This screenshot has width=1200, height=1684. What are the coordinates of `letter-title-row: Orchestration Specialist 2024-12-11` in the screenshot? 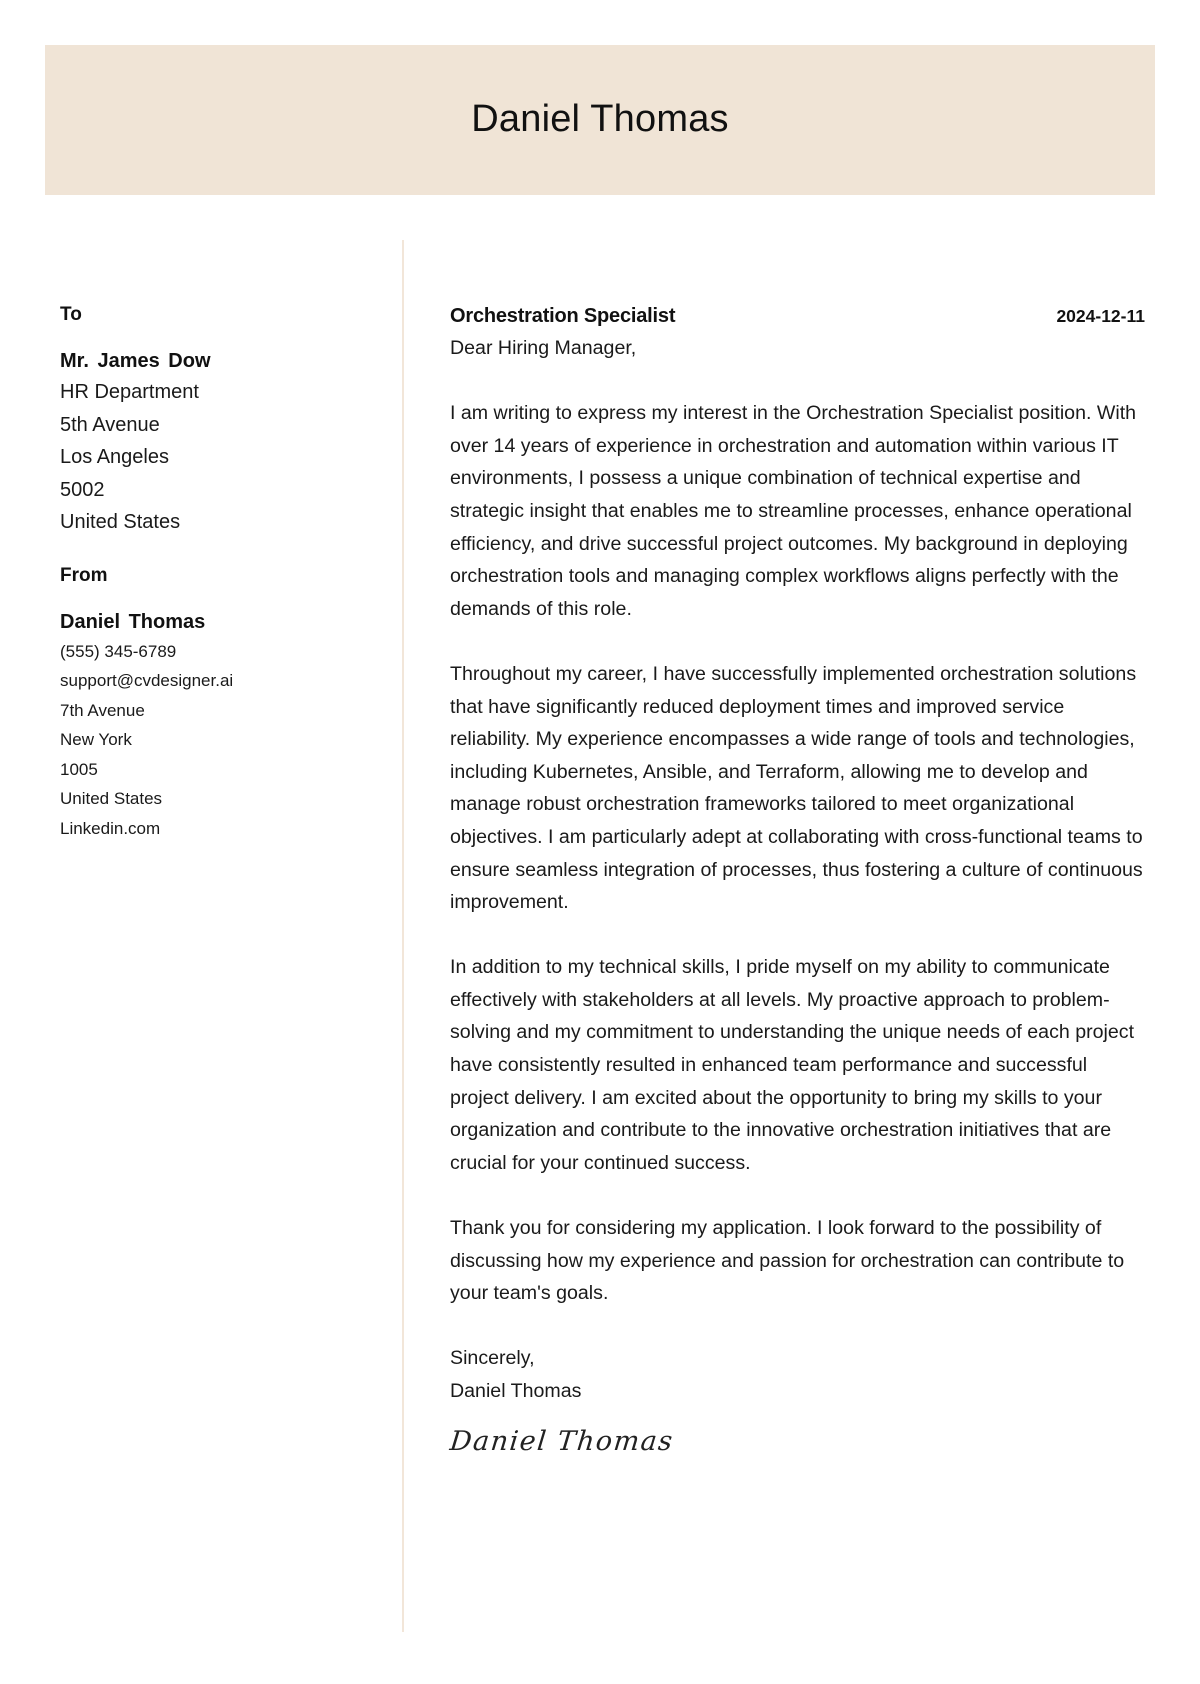 It's located at (797, 316).